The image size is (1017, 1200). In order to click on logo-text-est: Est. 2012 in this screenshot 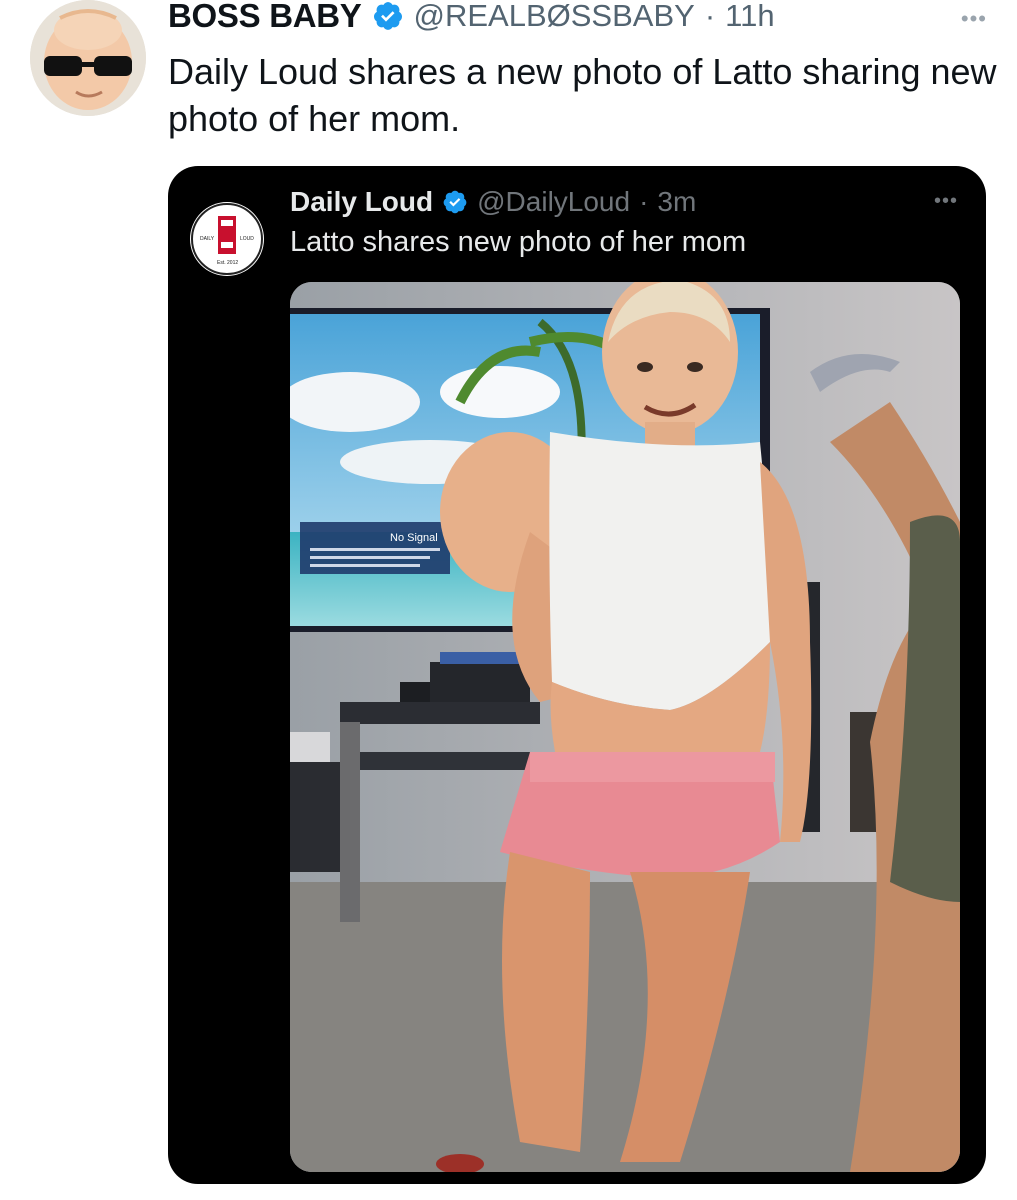, I will do `click(227, 263)`.